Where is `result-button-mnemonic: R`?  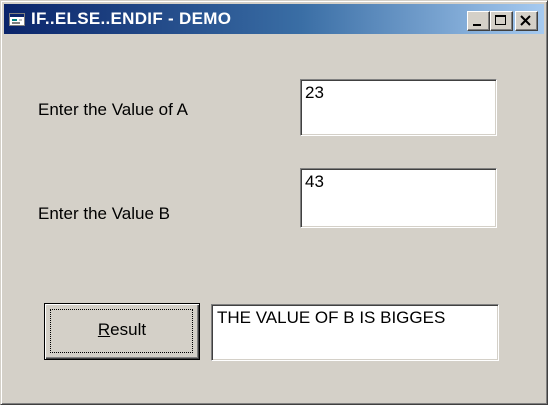 result-button-mnemonic: R is located at coordinates (104, 329).